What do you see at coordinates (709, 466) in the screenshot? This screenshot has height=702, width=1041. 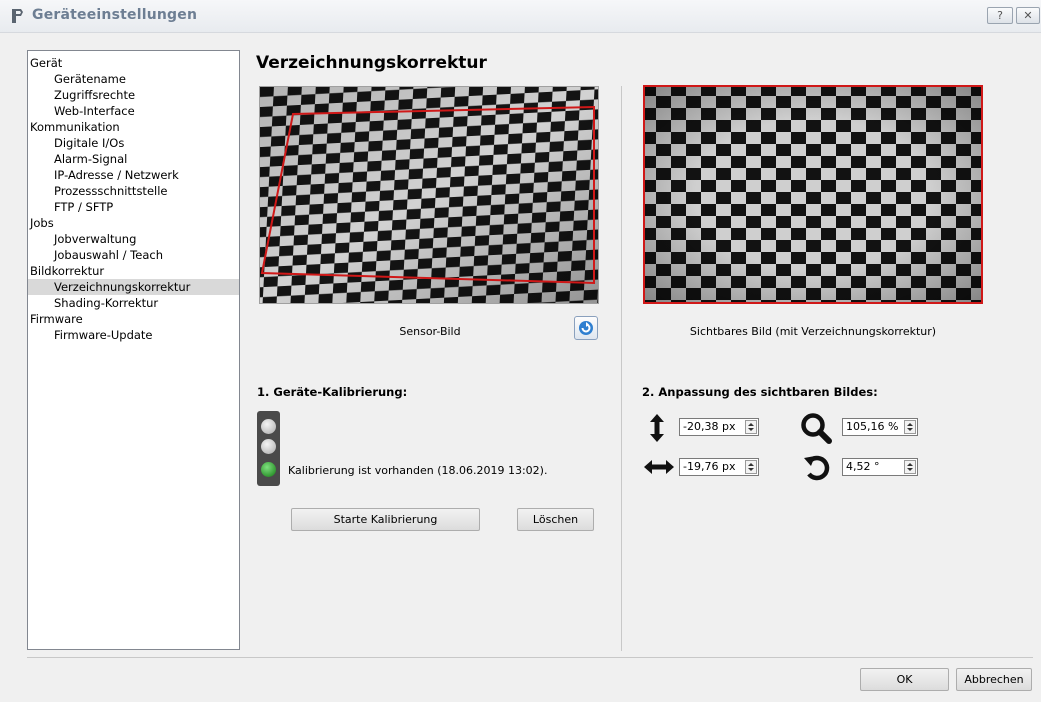 I see `horizontal-offset-value: -19,76 px` at bounding box center [709, 466].